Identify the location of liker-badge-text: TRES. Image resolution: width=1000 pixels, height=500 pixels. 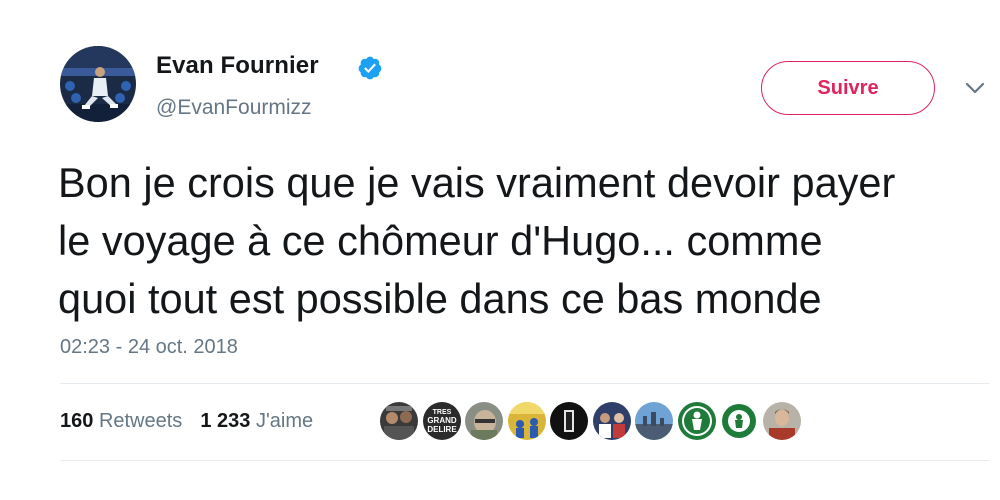
(441, 412).